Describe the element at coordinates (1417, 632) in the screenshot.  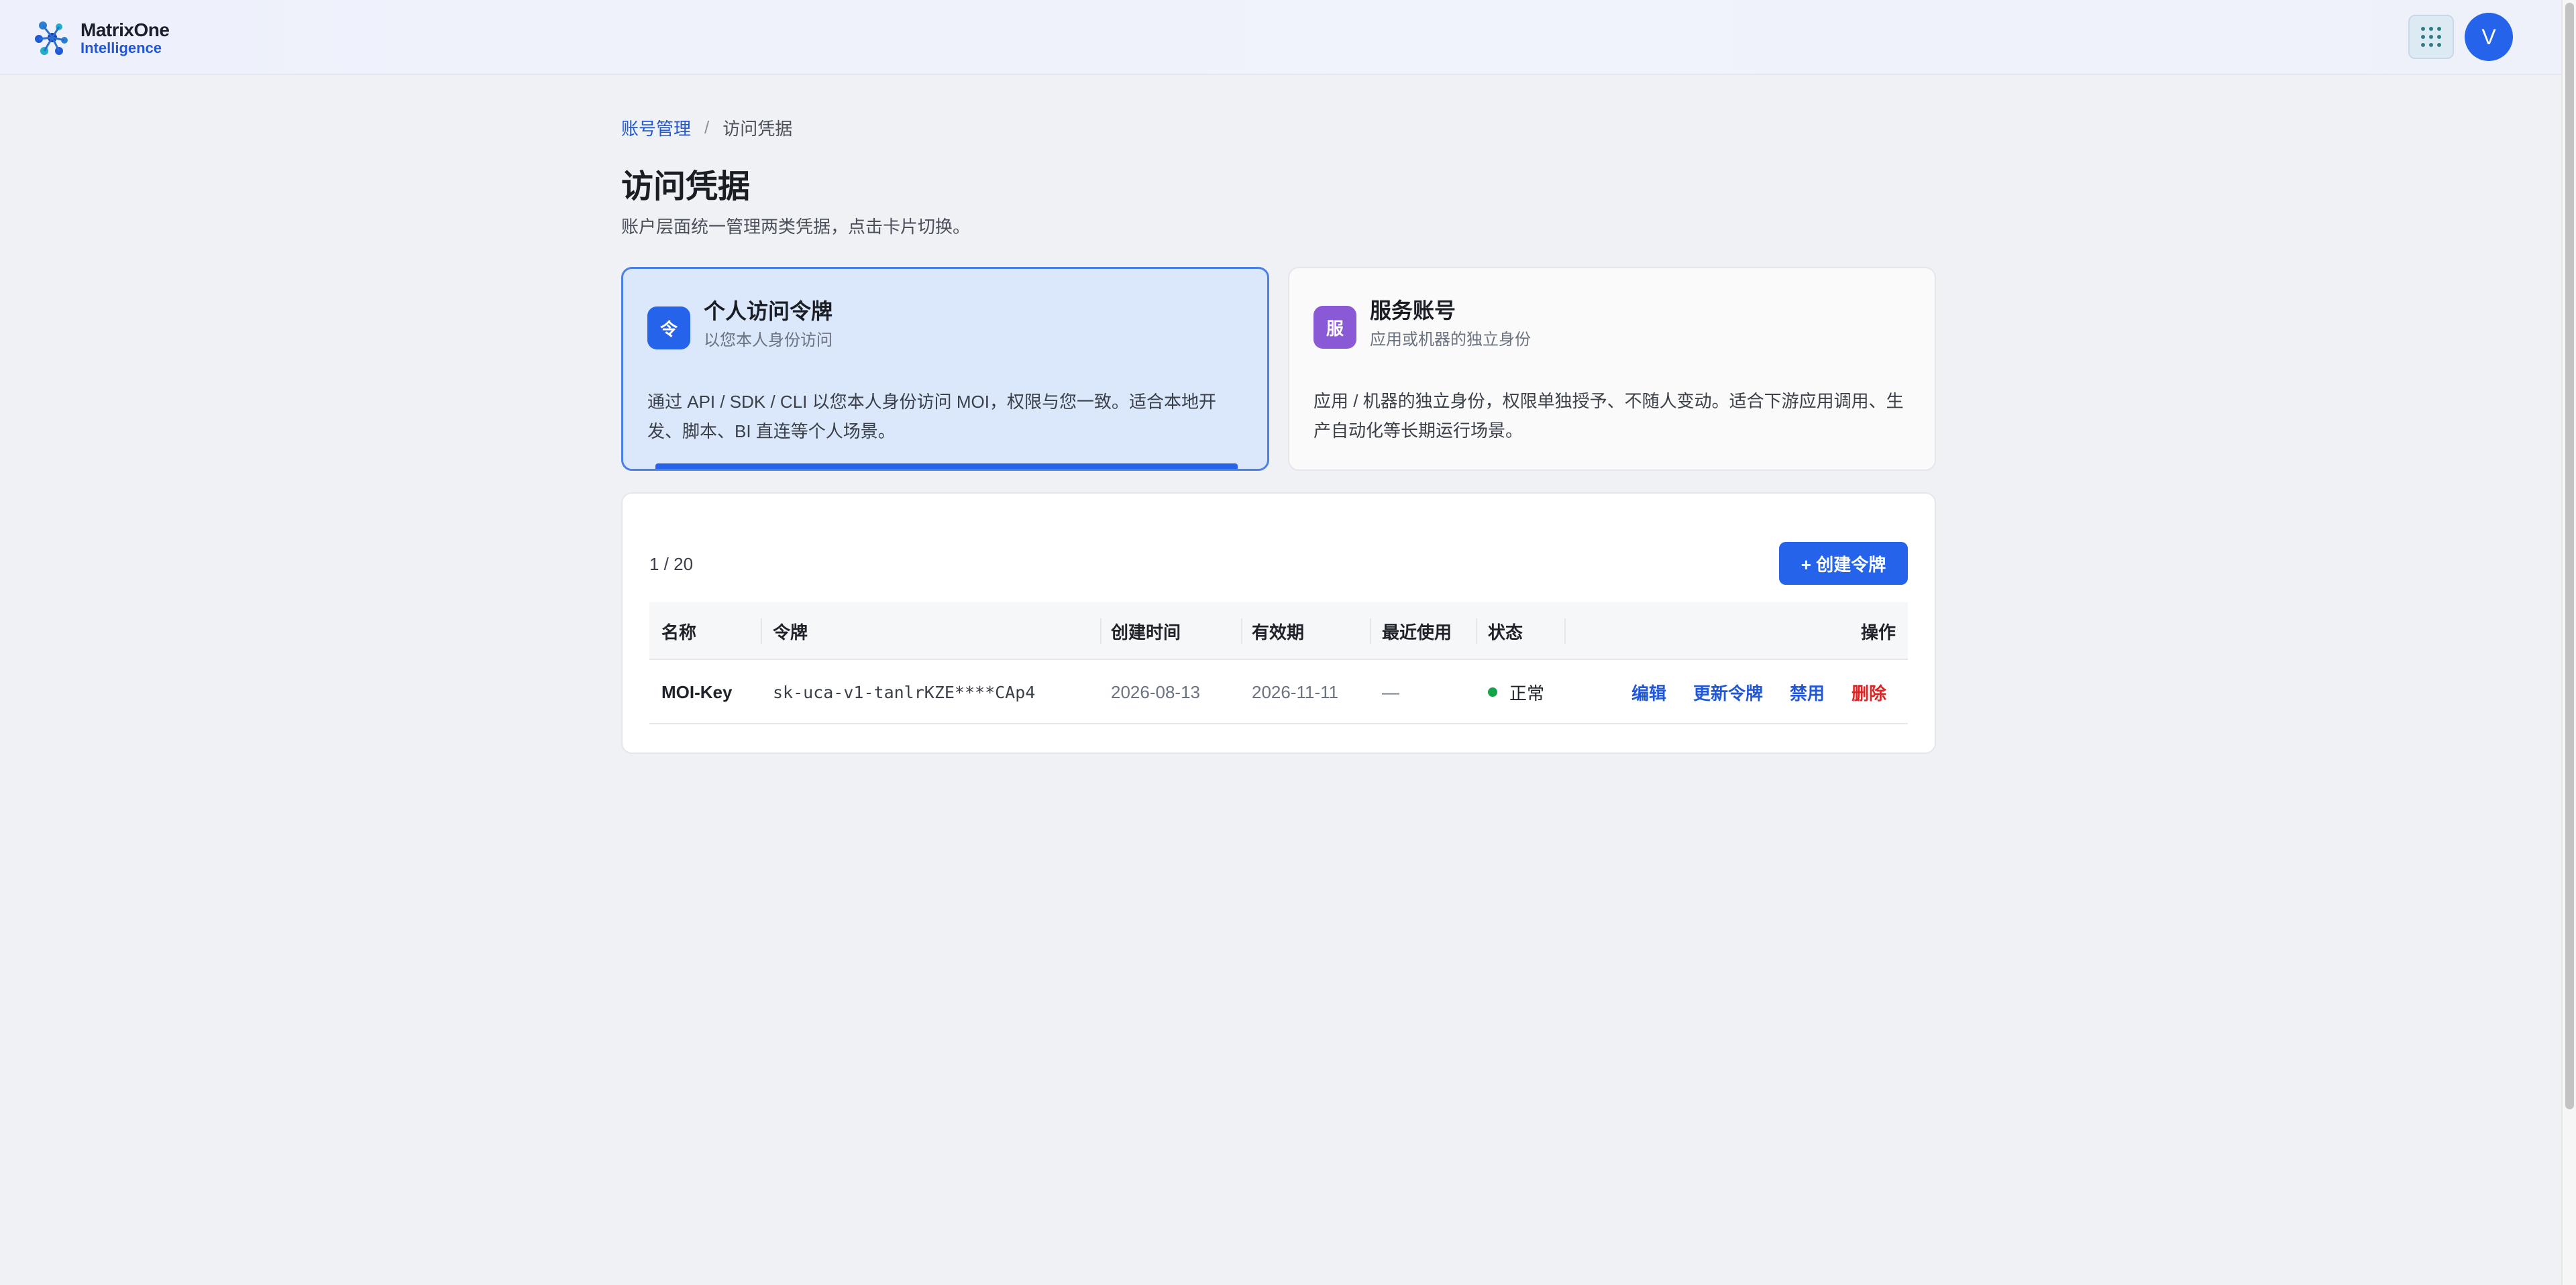
I see `column-header-last-used: 最近使用` at that location.